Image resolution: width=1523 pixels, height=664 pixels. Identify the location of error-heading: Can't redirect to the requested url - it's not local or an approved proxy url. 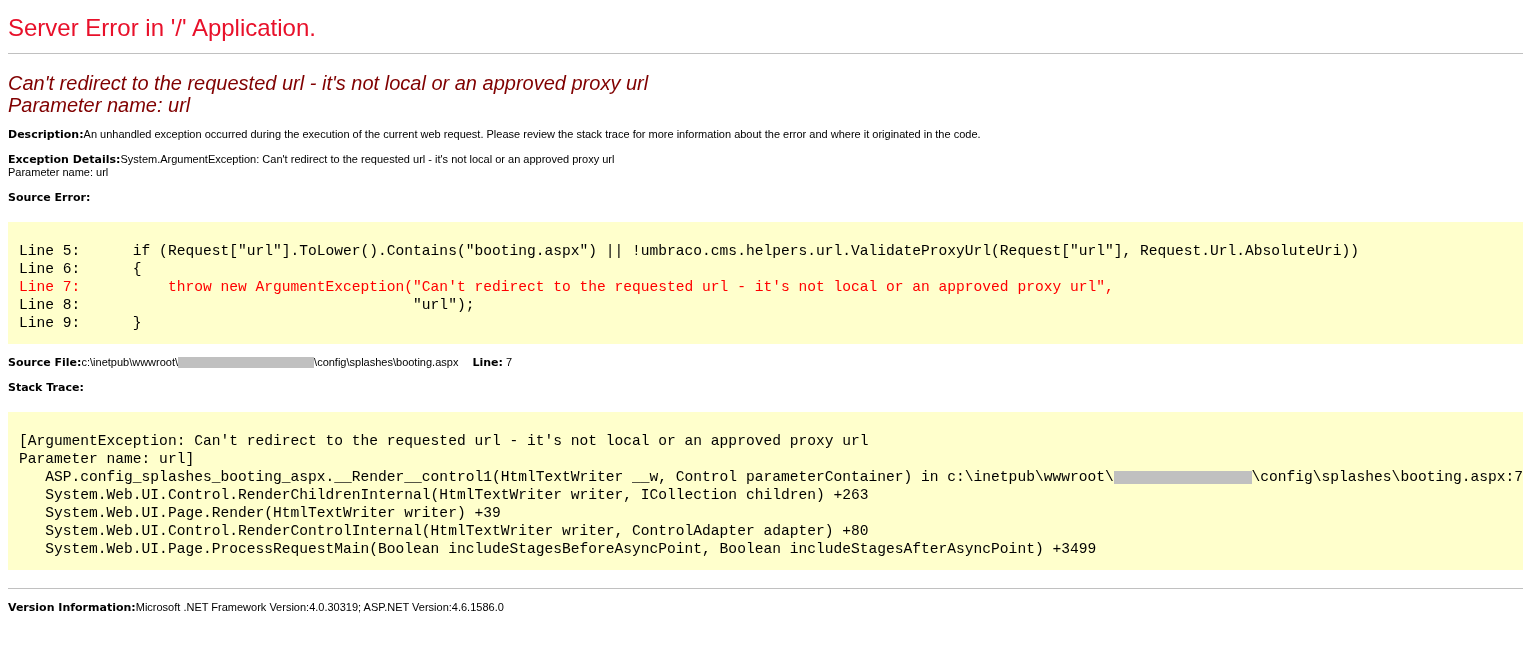
(329, 83).